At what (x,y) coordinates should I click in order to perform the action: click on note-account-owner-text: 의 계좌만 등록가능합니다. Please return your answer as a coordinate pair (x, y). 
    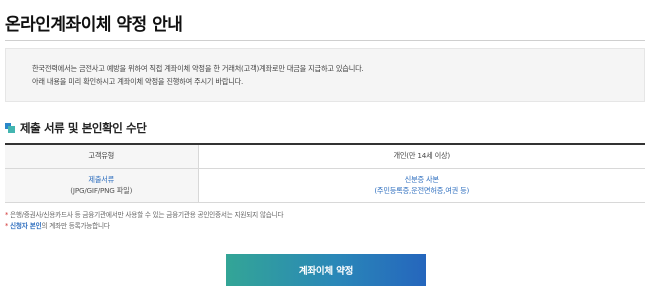
    Looking at the image, I should click on (75, 226).